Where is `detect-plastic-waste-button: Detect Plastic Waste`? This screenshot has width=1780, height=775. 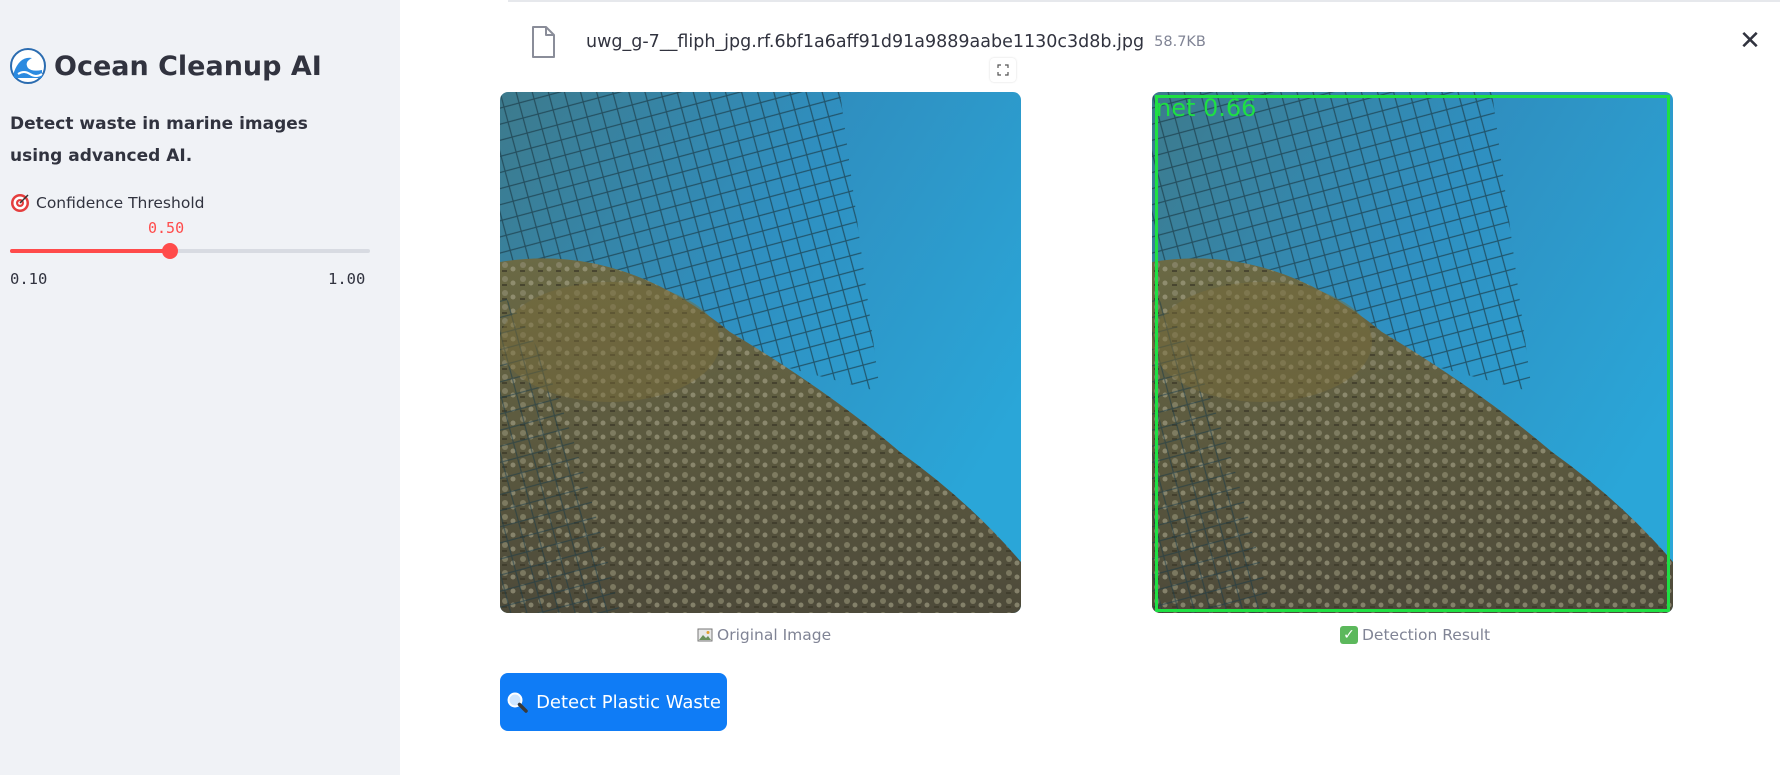
detect-plastic-waste-button: Detect Plastic Waste is located at coordinates (613, 702).